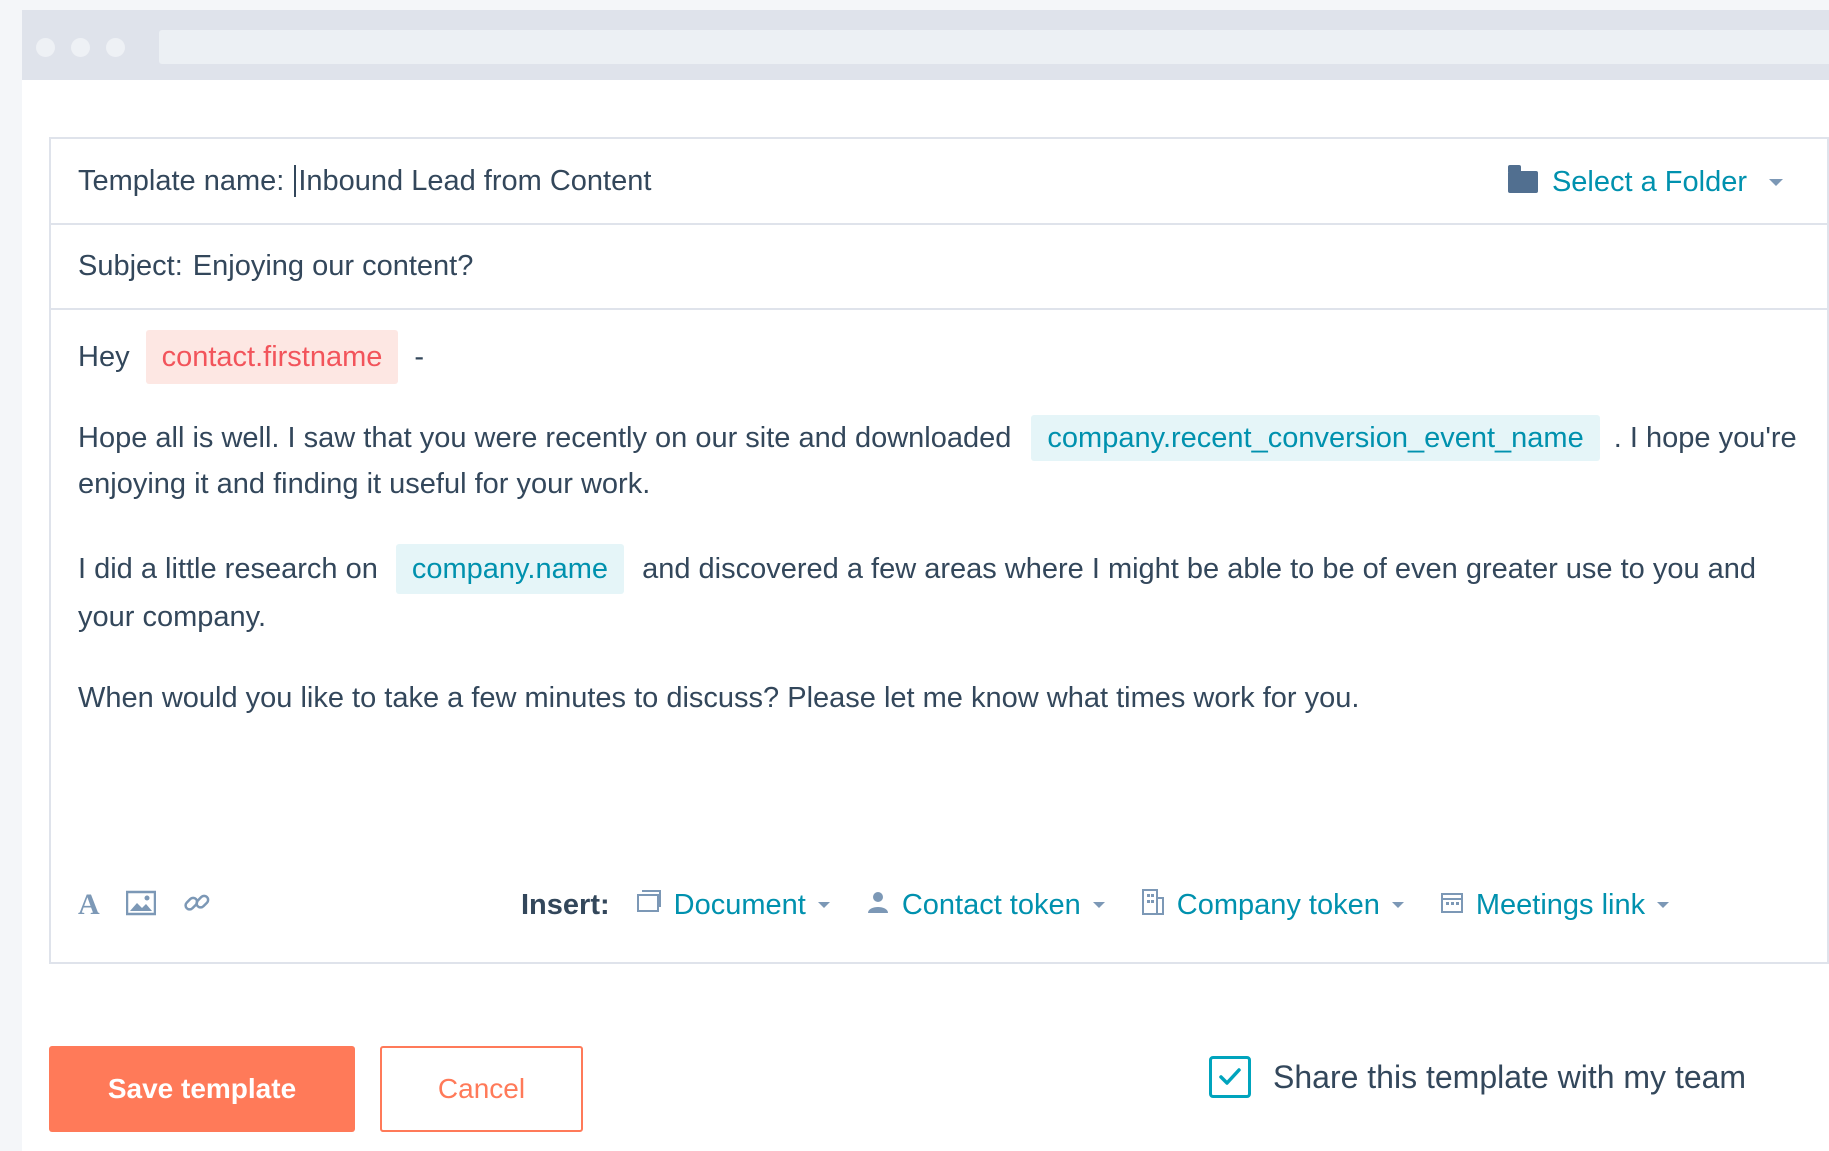 This screenshot has width=1829, height=1151. I want to click on share-label: Share this template with my team, so click(1510, 1076).